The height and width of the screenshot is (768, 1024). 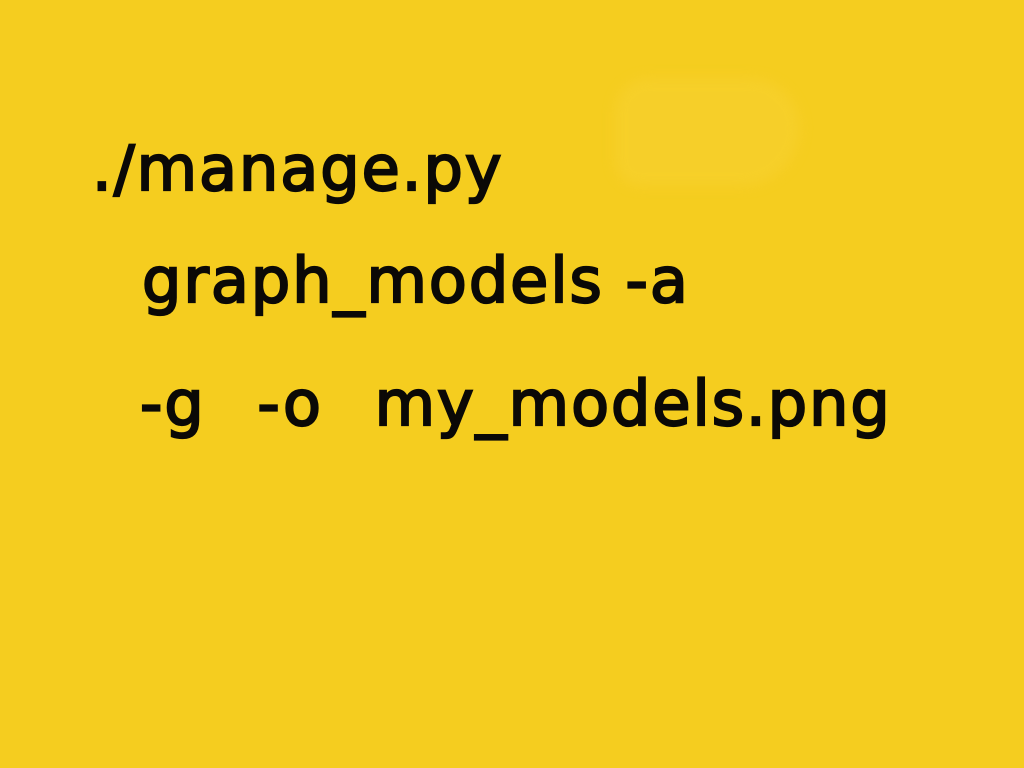 I want to click on handwritten-line-manage-py: ./manage.py, so click(x=297, y=168).